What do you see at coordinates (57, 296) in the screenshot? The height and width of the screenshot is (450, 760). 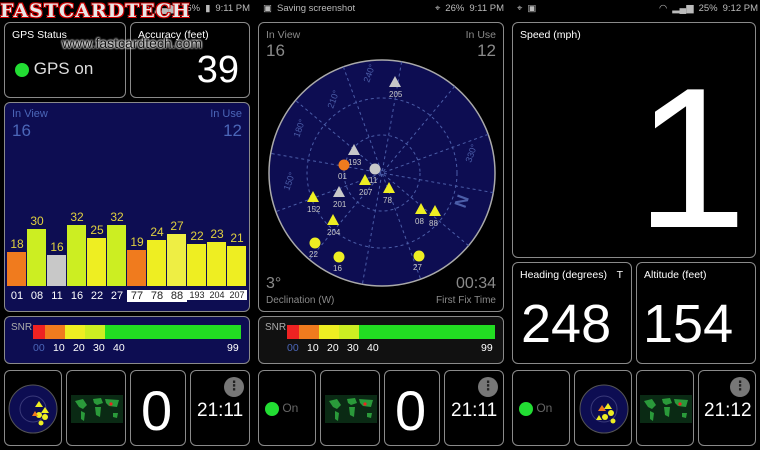 I see `satellite-id-label: 11` at bounding box center [57, 296].